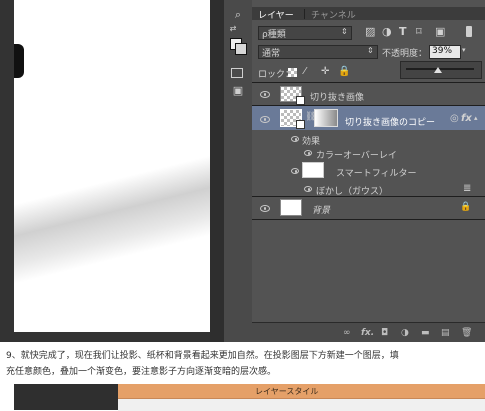 This screenshot has height=411, width=485. What do you see at coordinates (238, 15) in the screenshot?
I see `zoom-tool-icon: ⌕` at bounding box center [238, 15].